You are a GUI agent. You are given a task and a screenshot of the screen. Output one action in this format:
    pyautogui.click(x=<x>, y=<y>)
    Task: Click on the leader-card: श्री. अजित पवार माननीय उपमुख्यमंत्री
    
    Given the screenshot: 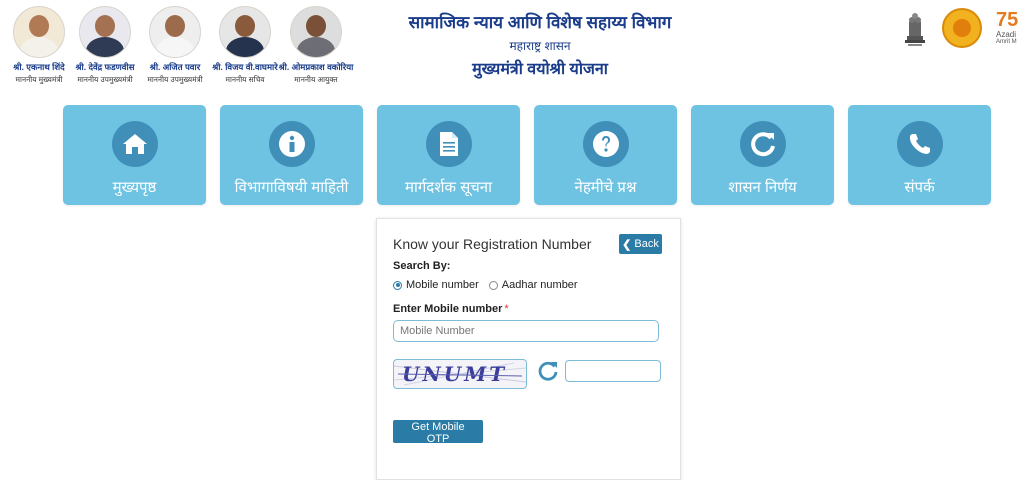 What is the action you would take?
    pyautogui.click(x=175, y=45)
    